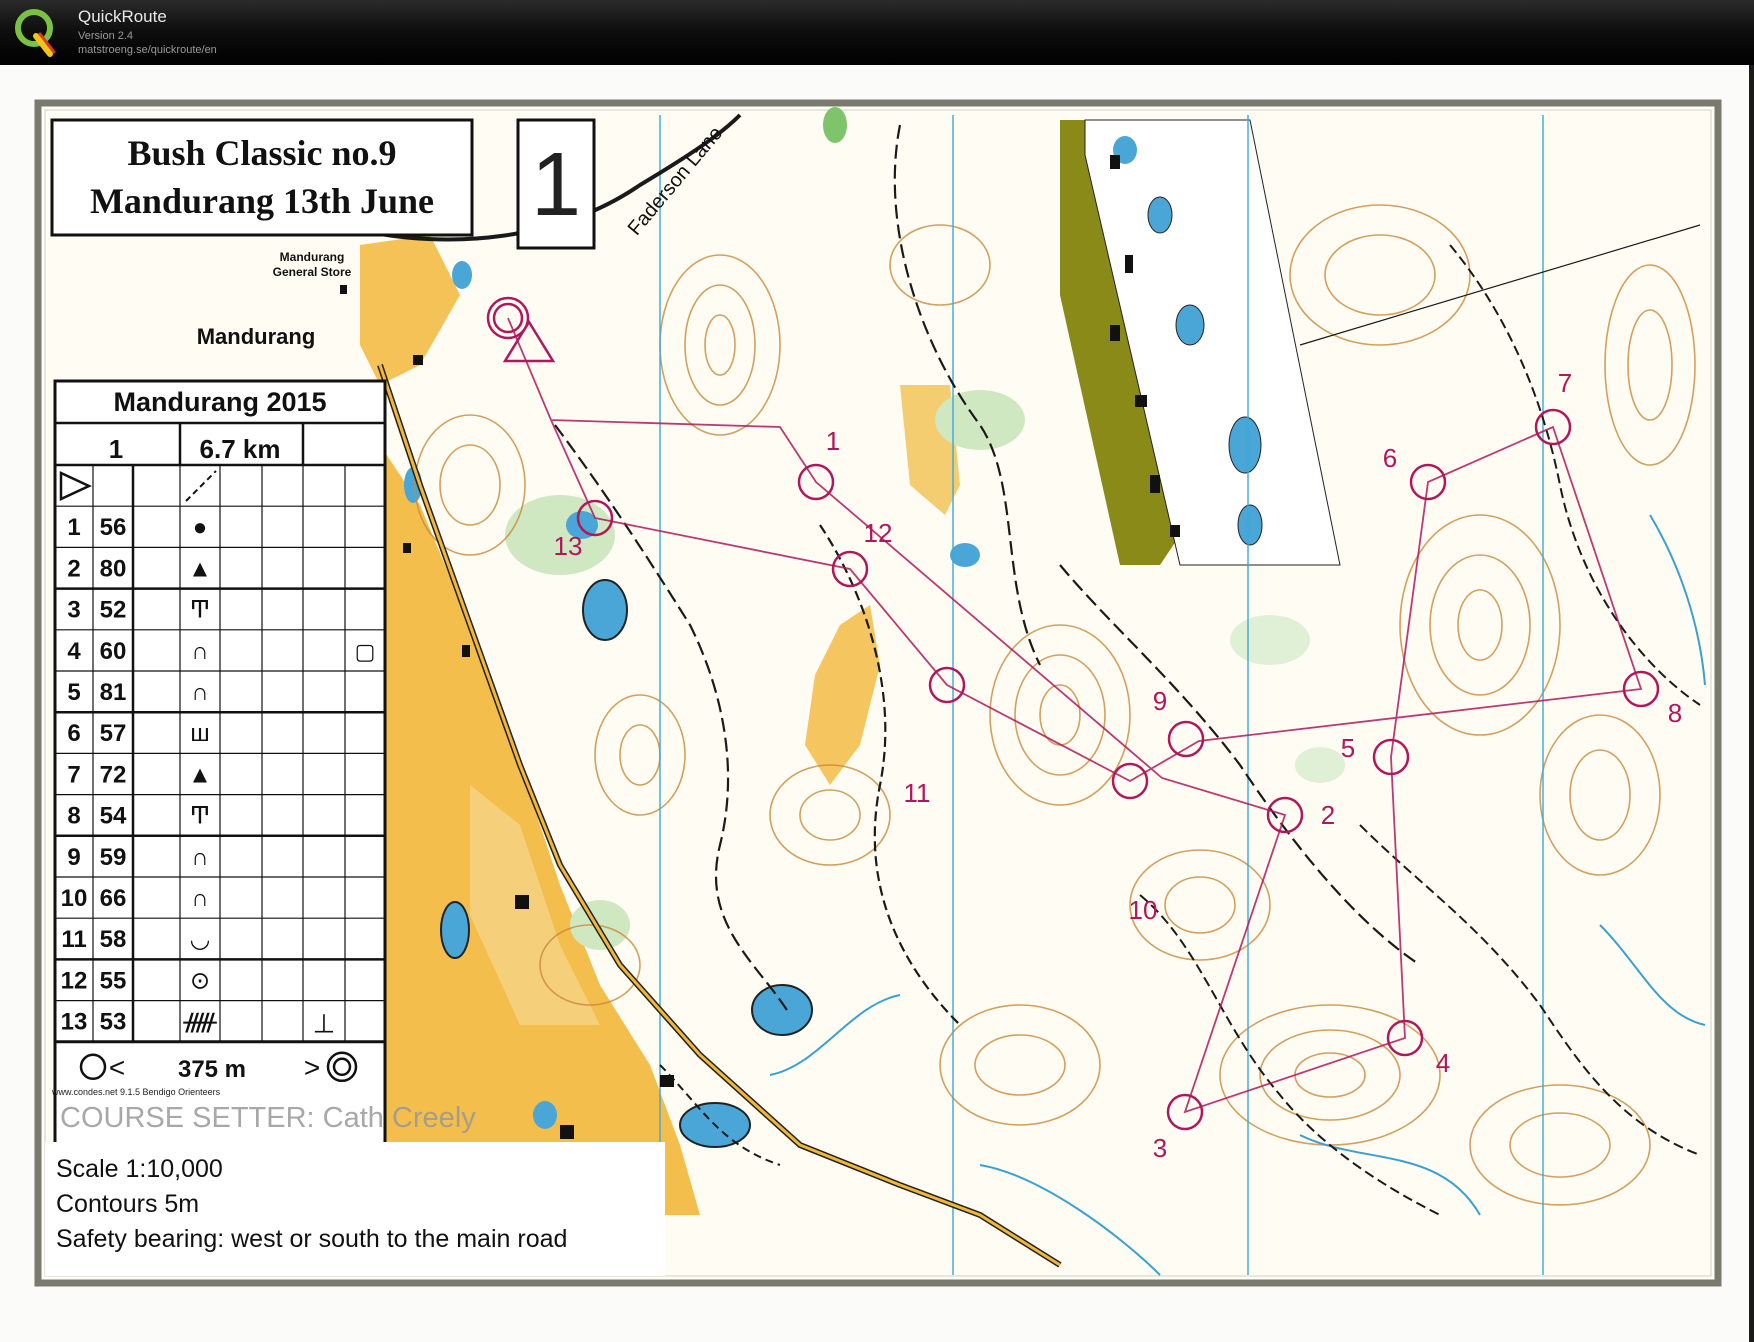 Image resolution: width=1754 pixels, height=1342 pixels. Describe the element at coordinates (147, 50) in the screenshot. I see `app-url: matstroeng.se/quickroute/en` at that location.